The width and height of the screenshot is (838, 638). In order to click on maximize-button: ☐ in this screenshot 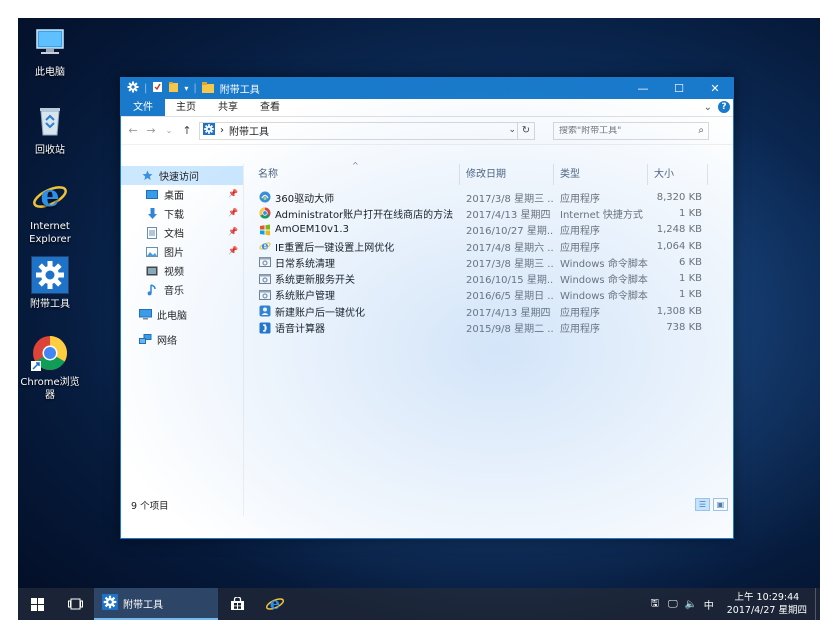, I will do `click(679, 88)`.